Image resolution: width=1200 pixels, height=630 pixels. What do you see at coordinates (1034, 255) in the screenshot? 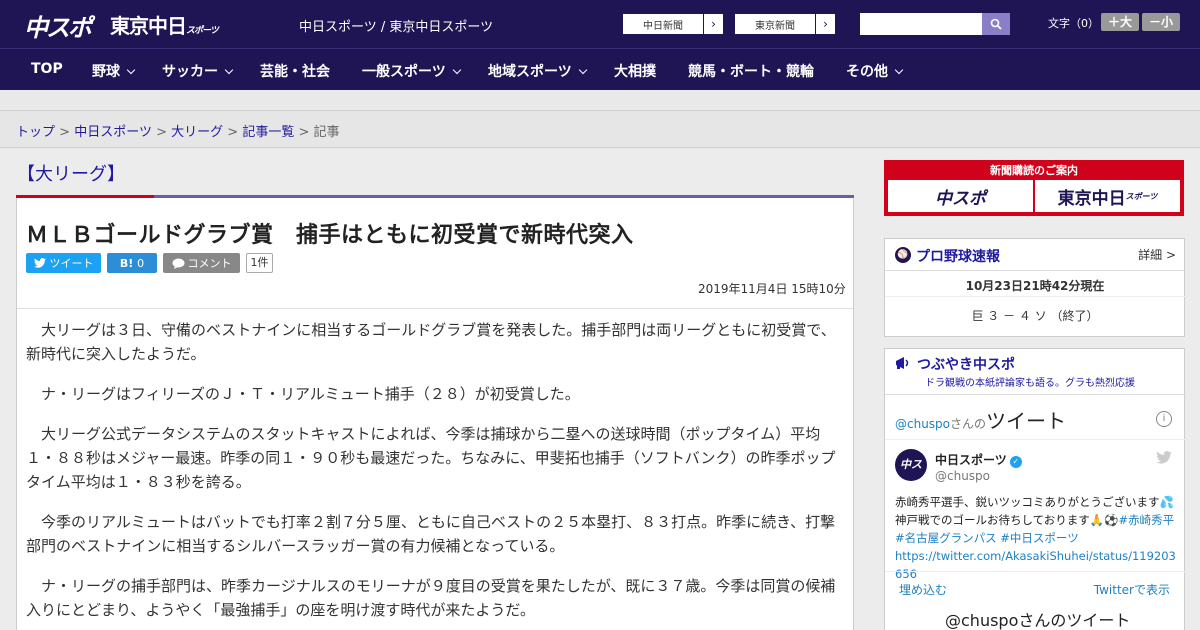
I see `score-card-header: ⚾ プロ野球速報 詳細 >` at bounding box center [1034, 255].